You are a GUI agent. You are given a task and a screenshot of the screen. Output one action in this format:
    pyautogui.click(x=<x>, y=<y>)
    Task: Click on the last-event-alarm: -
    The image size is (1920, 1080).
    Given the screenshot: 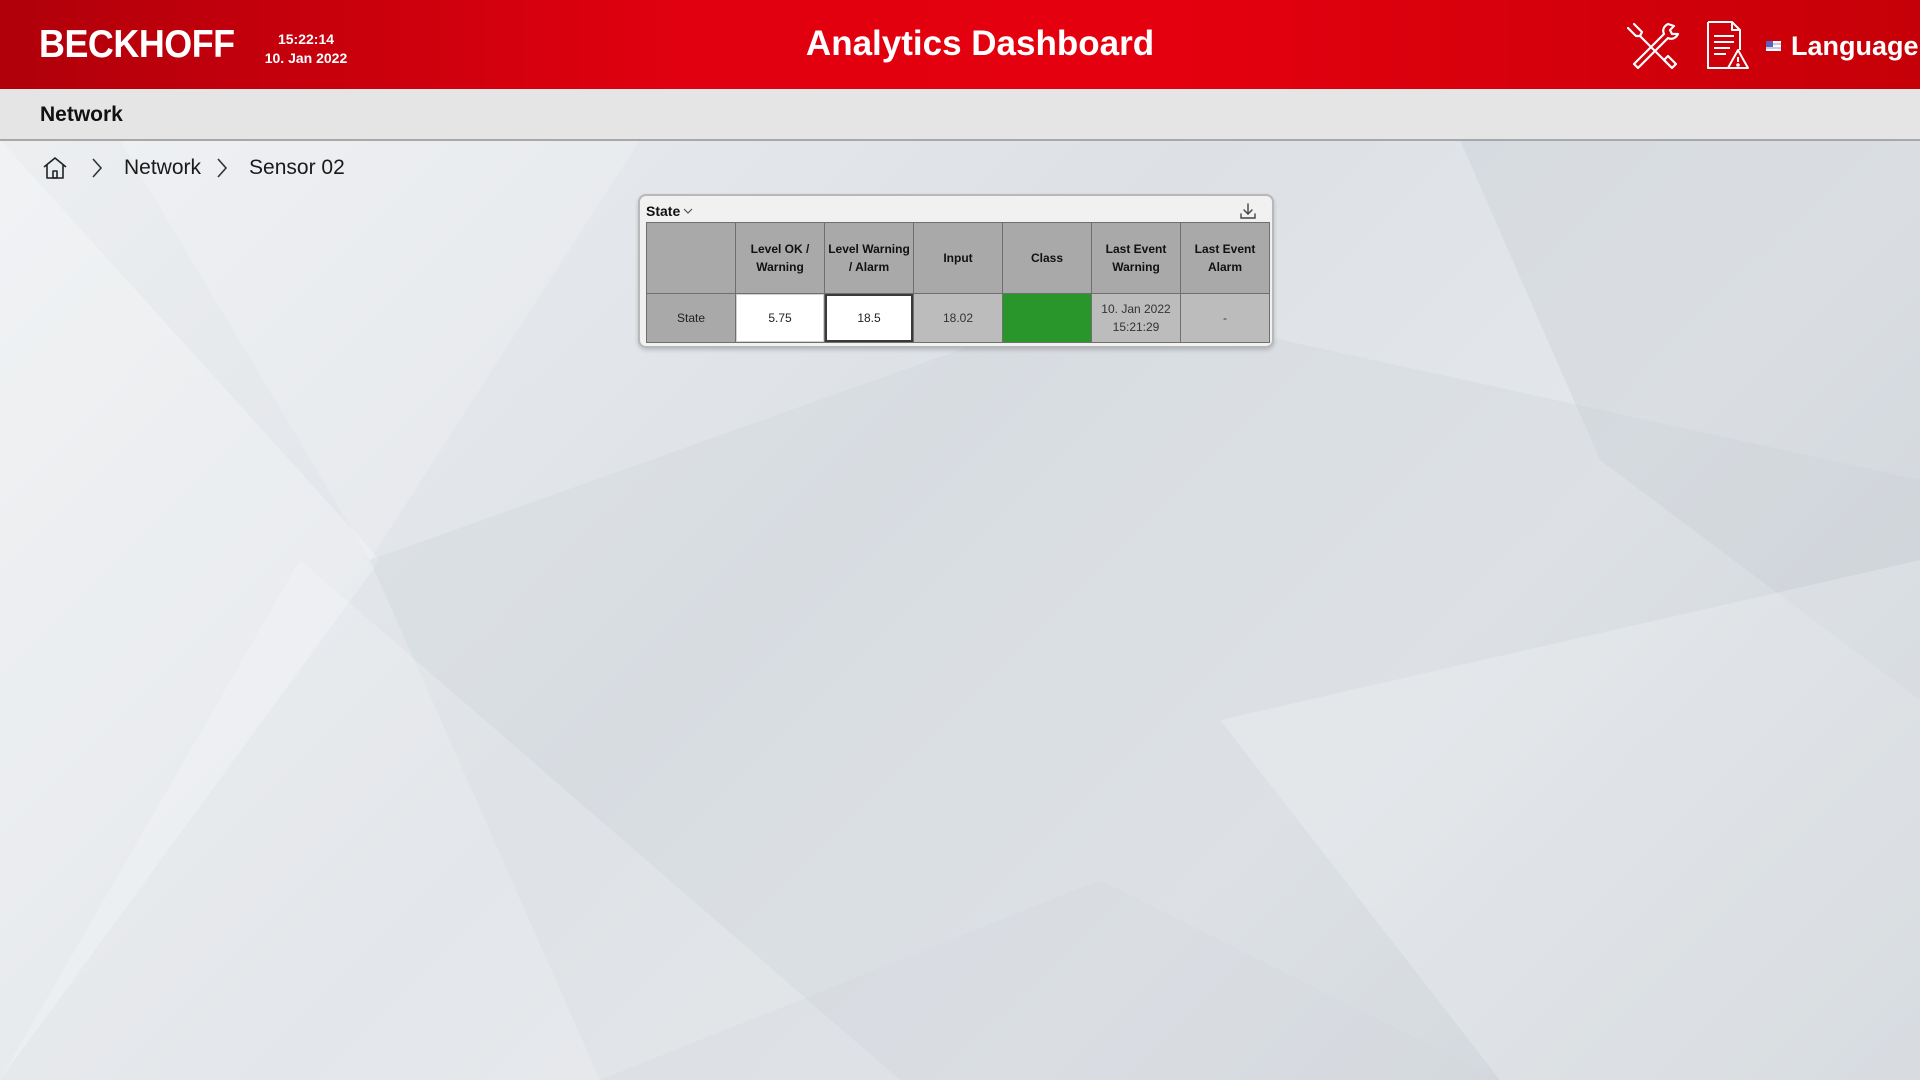 What is the action you would take?
    pyautogui.click(x=1225, y=318)
    